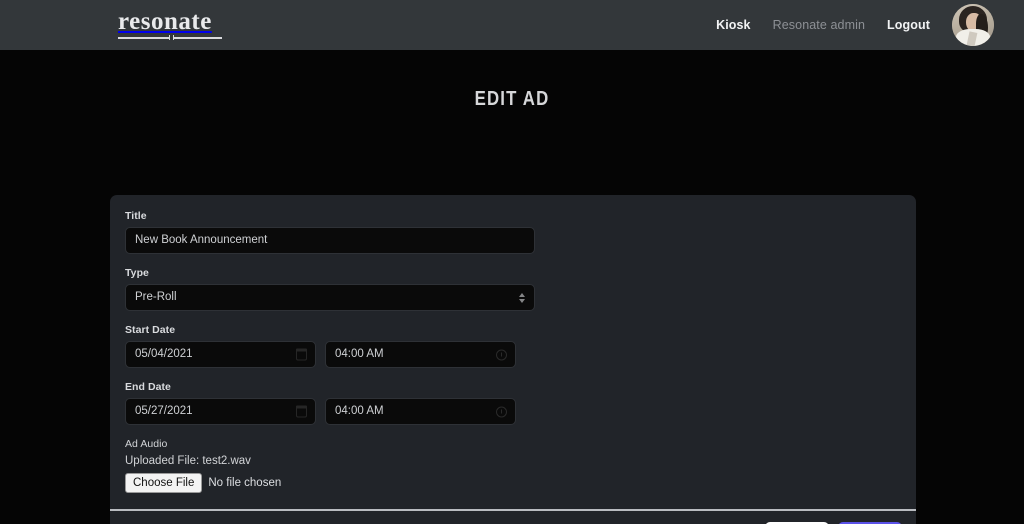 Image resolution: width=1024 pixels, height=524 pixels. I want to click on field-end-date: End Date 05/27/2021 04:00 AM, so click(513, 403).